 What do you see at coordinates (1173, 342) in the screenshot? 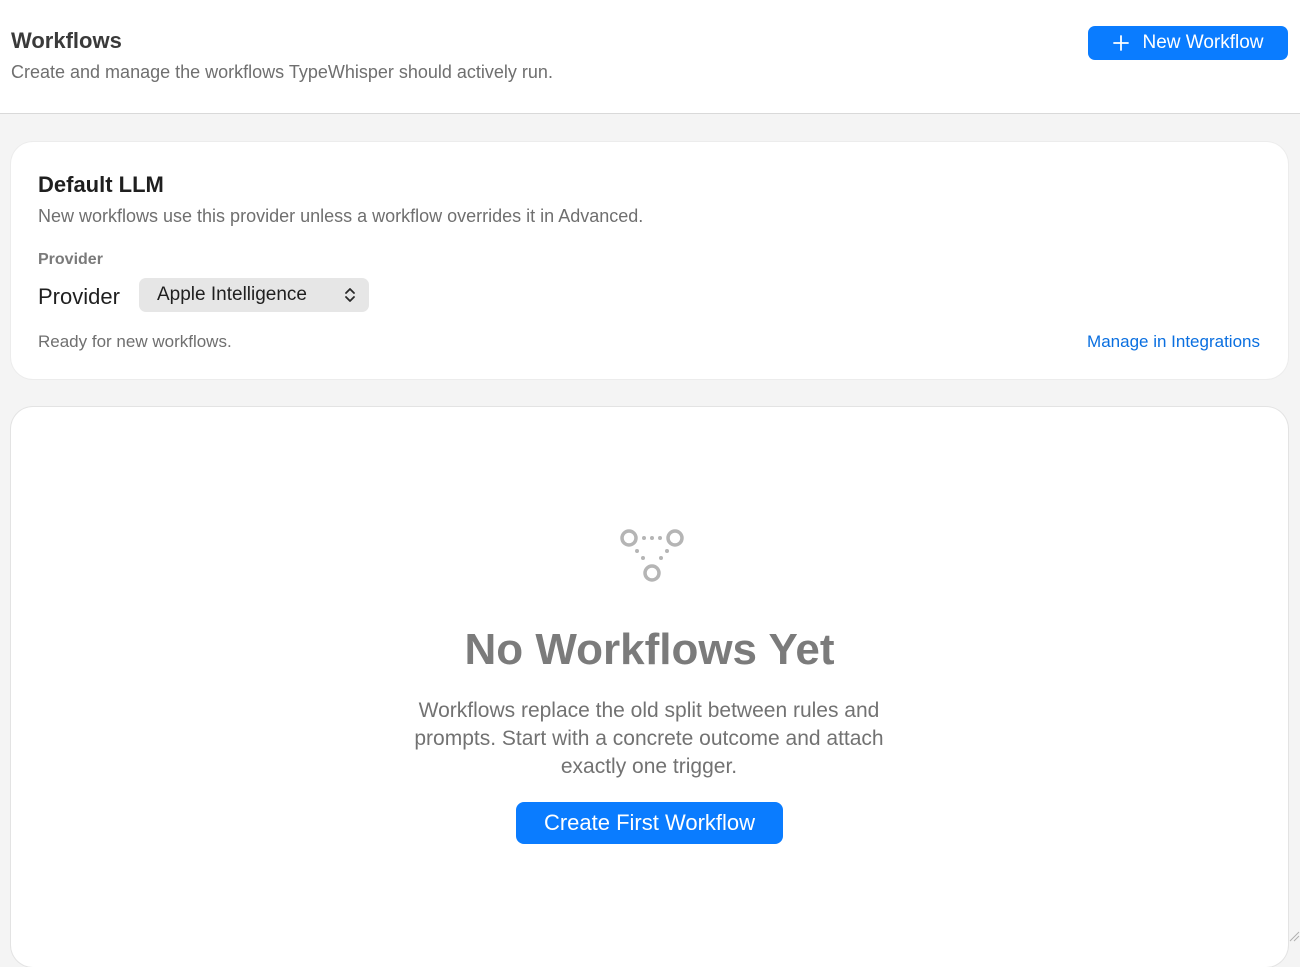
I see `manage-integrations-link: Manage in Integrations` at bounding box center [1173, 342].